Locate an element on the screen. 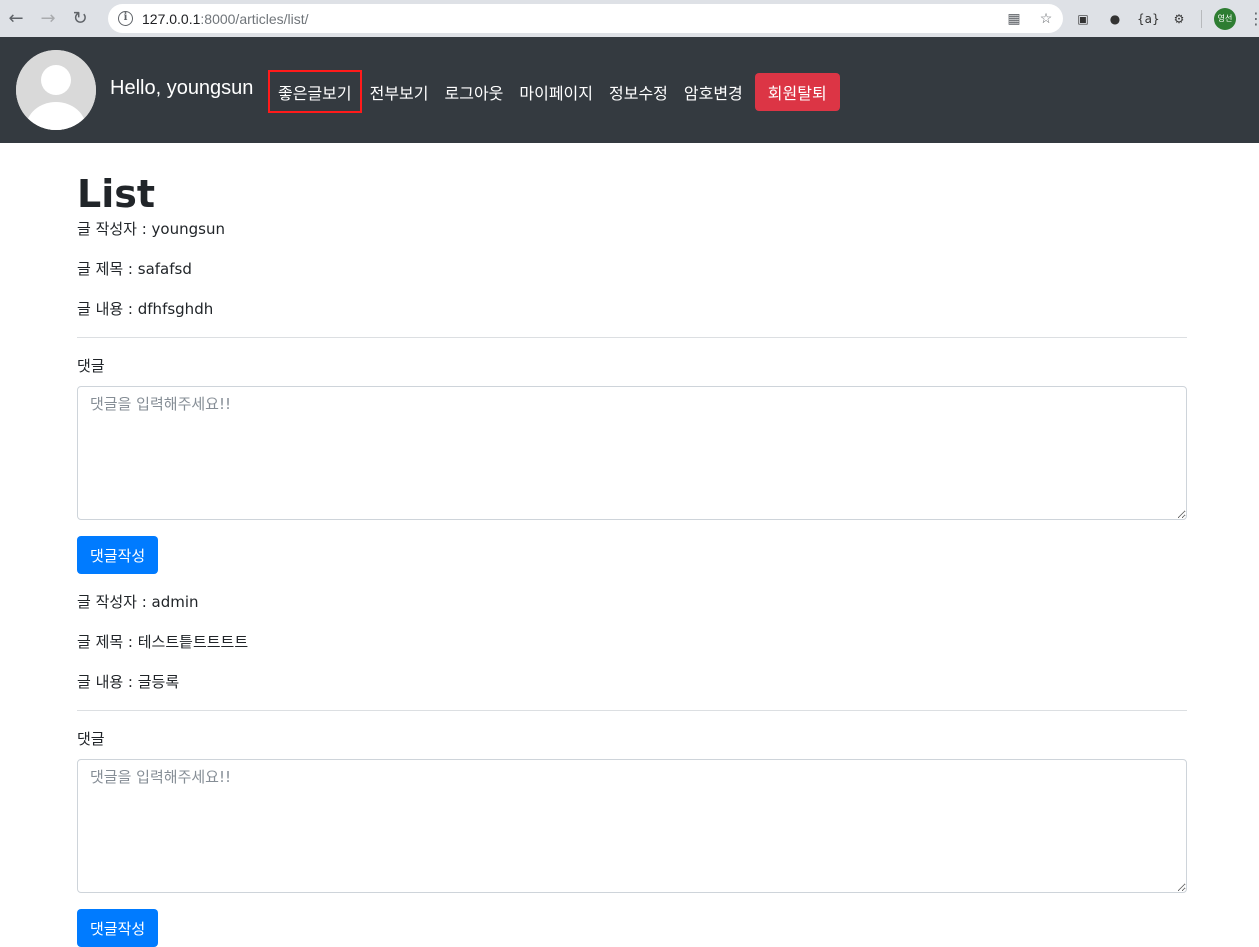 Image resolution: width=1259 pixels, height=947 pixels. nav-link-mypage: 마이페이지 is located at coordinates (556, 91).